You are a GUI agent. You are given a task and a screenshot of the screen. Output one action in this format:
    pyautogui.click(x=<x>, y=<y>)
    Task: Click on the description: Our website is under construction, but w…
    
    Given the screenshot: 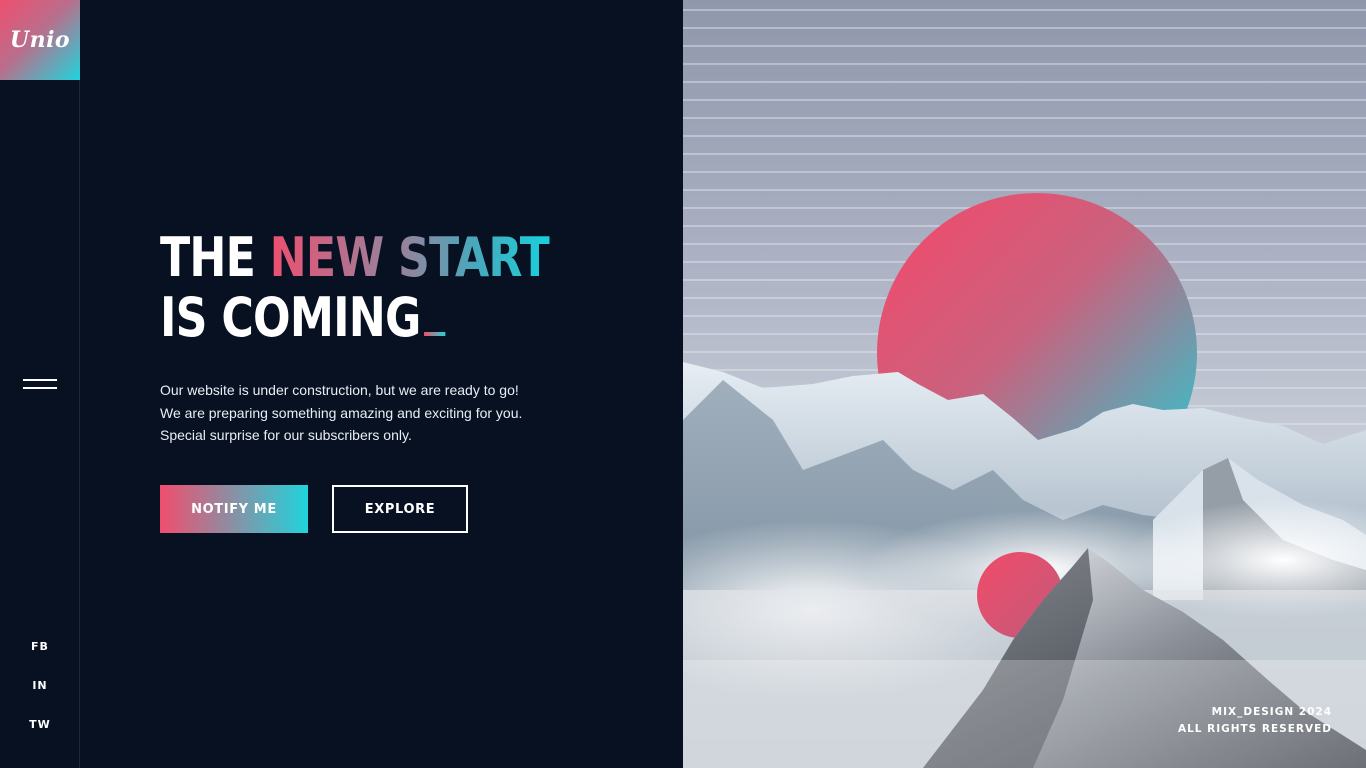 What is the action you would take?
    pyautogui.click(x=370, y=413)
    